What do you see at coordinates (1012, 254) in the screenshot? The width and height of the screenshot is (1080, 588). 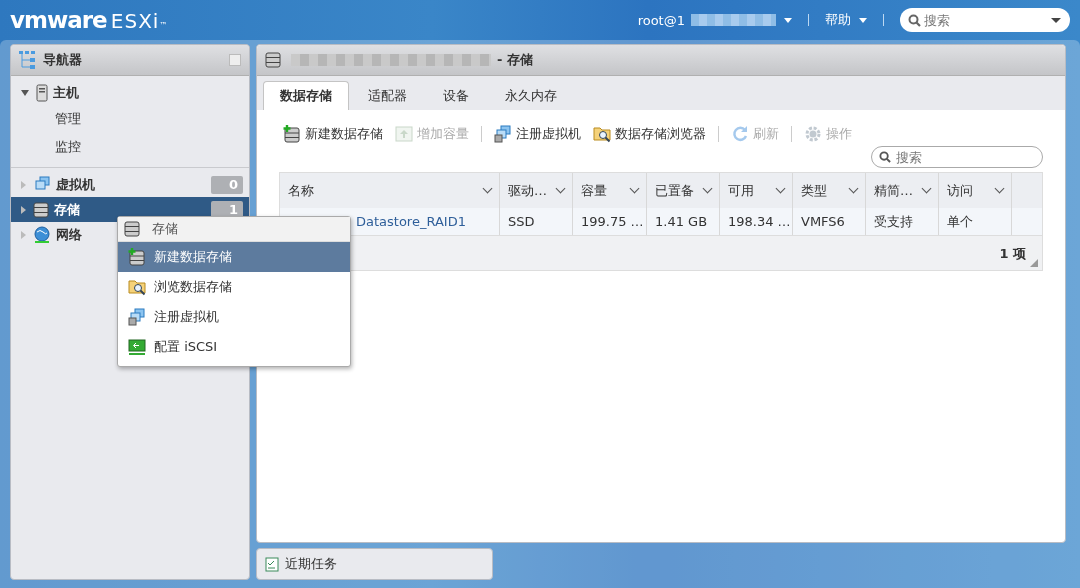 I see `item-count: 1 项` at bounding box center [1012, 254].